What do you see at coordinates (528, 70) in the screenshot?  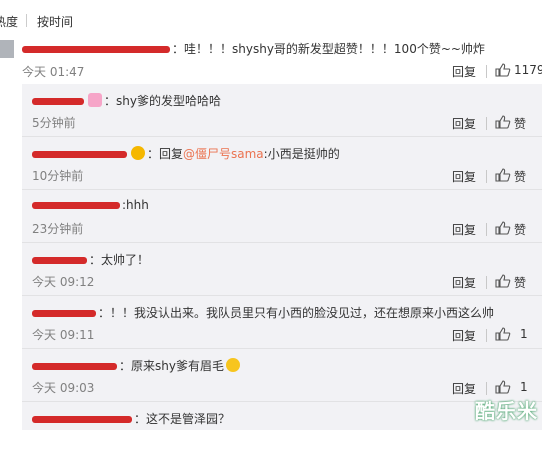 I see `like-count: 1179` at bounding box center [528, 70].